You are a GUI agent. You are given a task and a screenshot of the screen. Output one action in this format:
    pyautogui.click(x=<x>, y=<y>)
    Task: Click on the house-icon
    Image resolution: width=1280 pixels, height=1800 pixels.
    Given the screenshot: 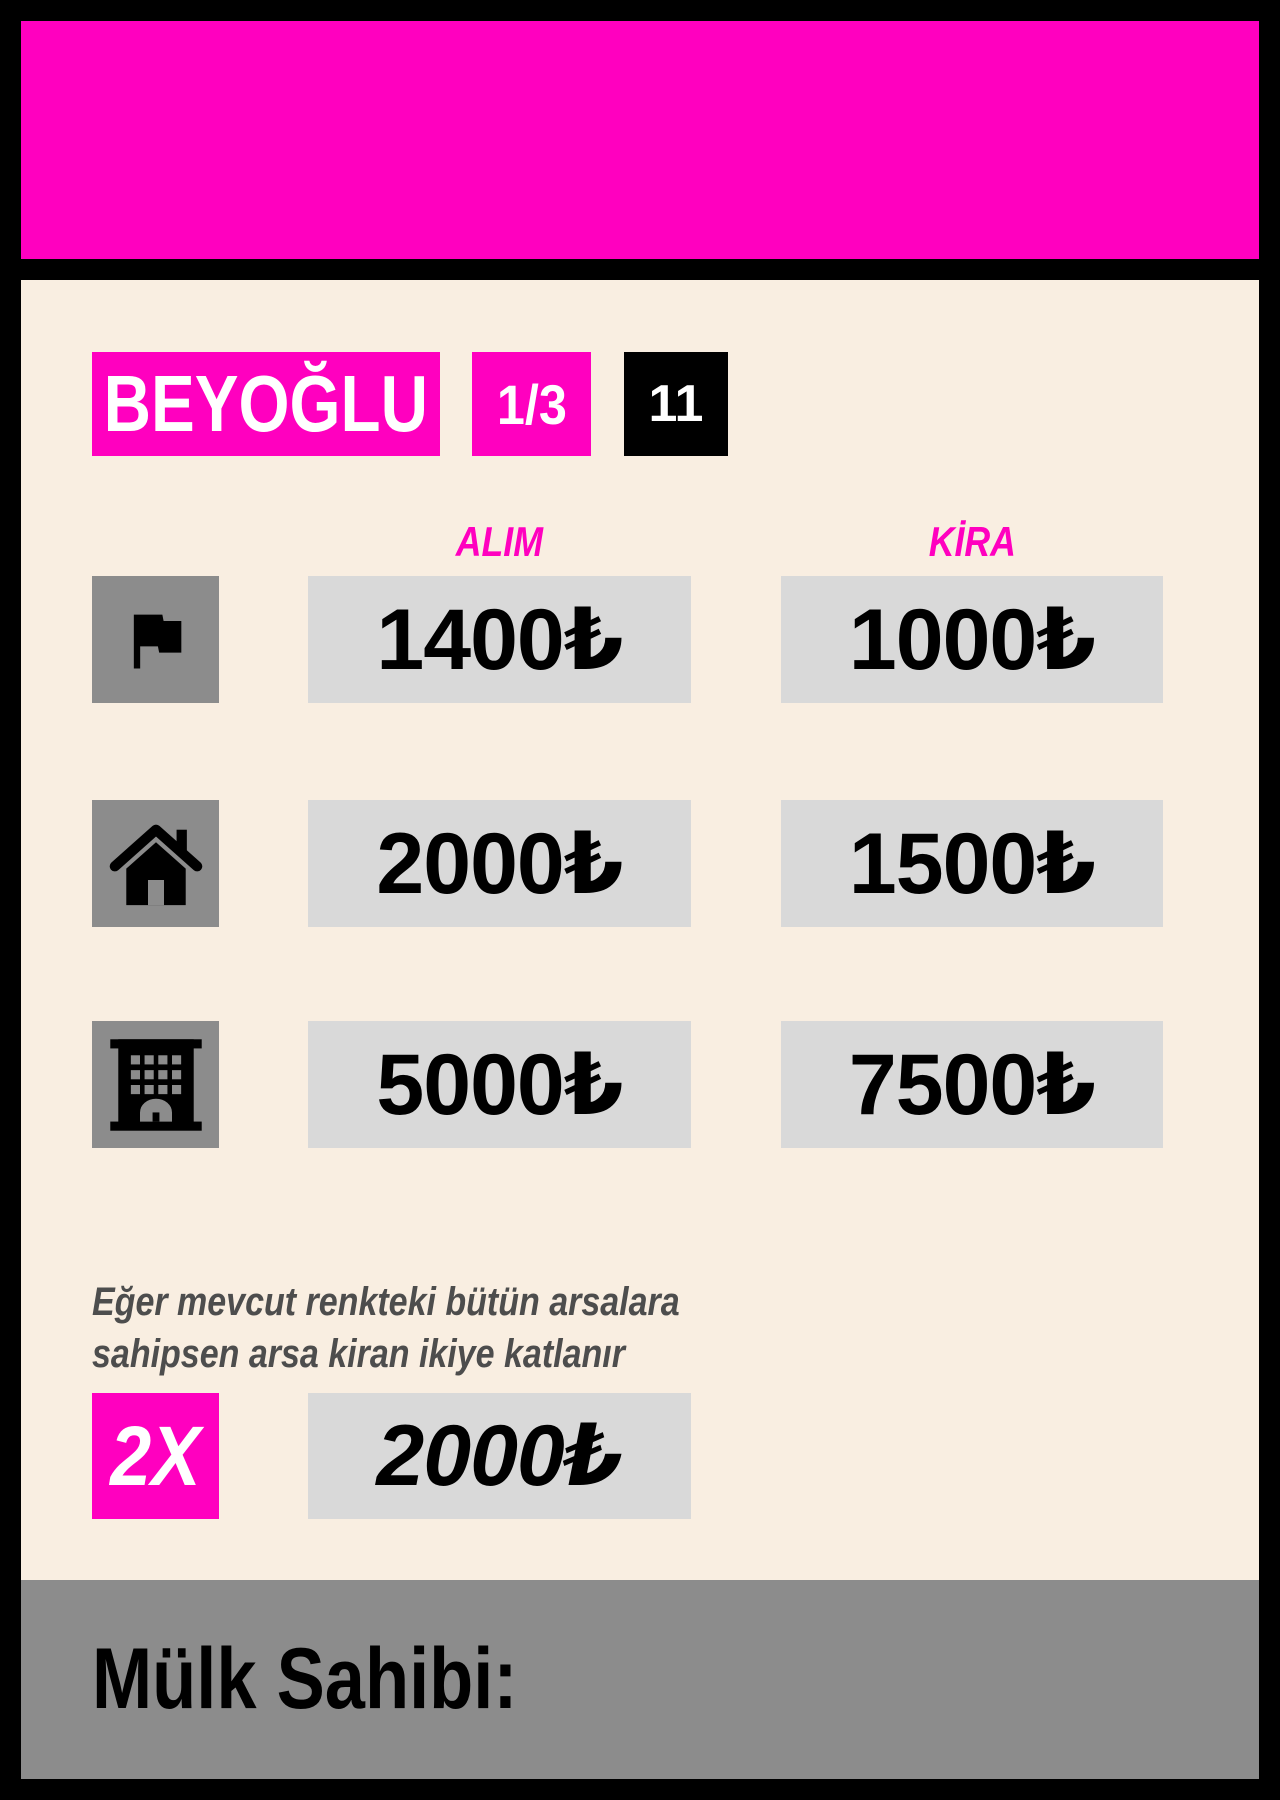 What is the action you would take?
    pyautogui.click(x=155, y=864)
    